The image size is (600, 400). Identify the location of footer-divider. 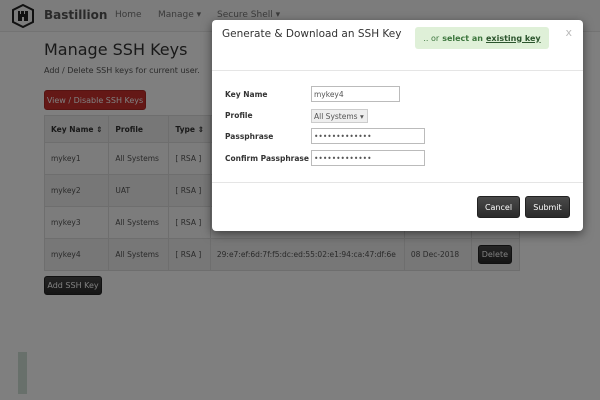
(397, 182).